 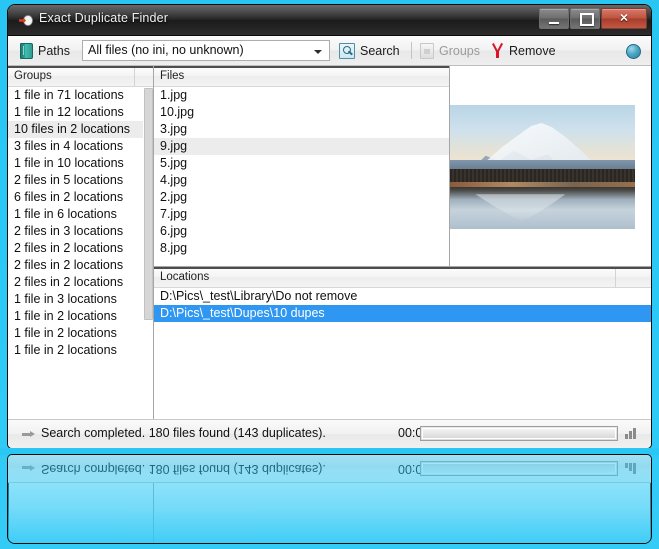 What do you see at coordinates (80, 67) in the screenshot?
I see `groups-header-topline` at bounding box center [80, 67].